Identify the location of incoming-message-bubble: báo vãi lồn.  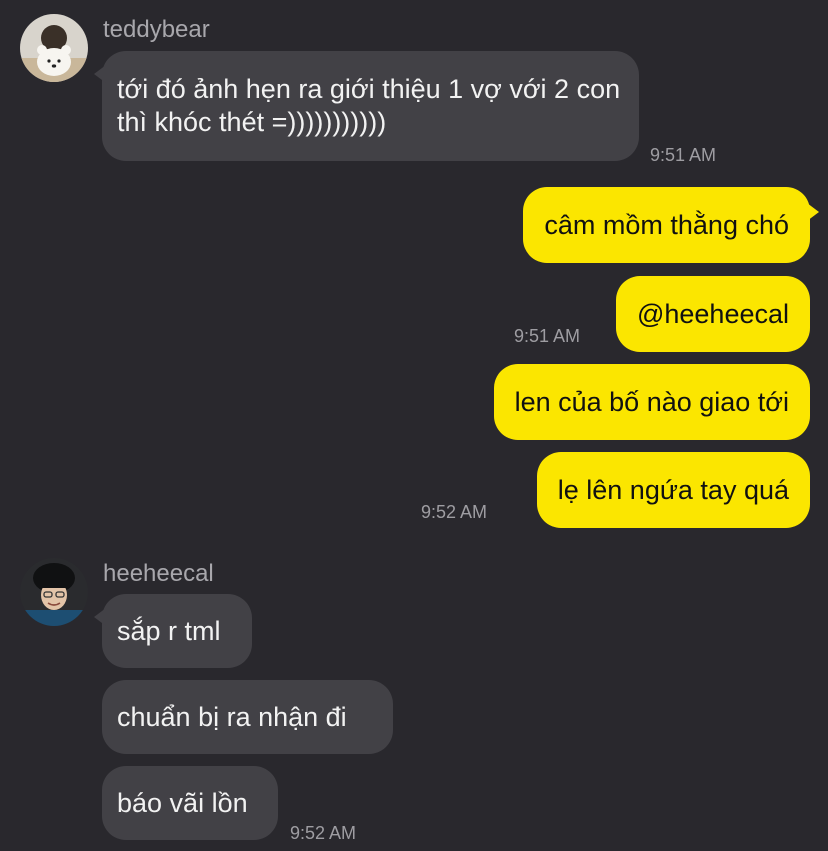
(190, 803).